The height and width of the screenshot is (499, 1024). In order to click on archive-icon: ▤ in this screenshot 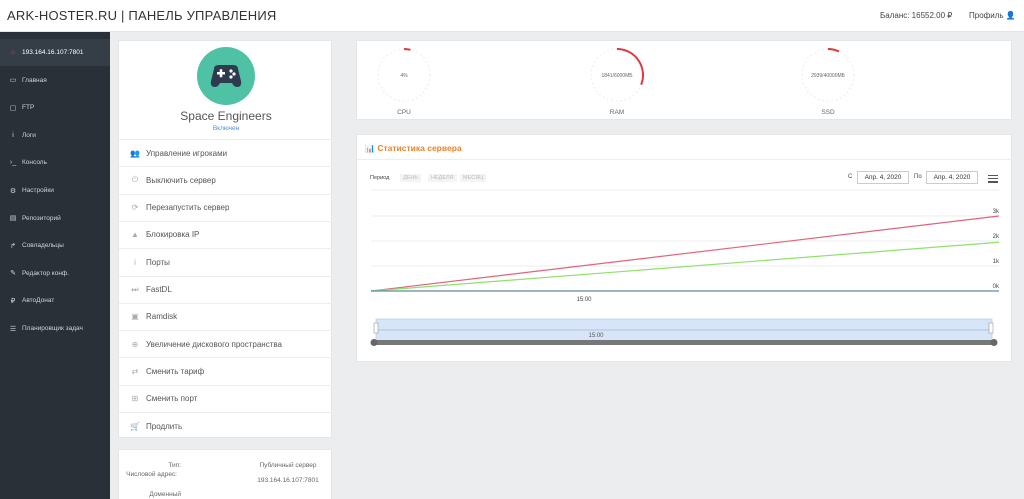, I will do `click(13, 219)`.